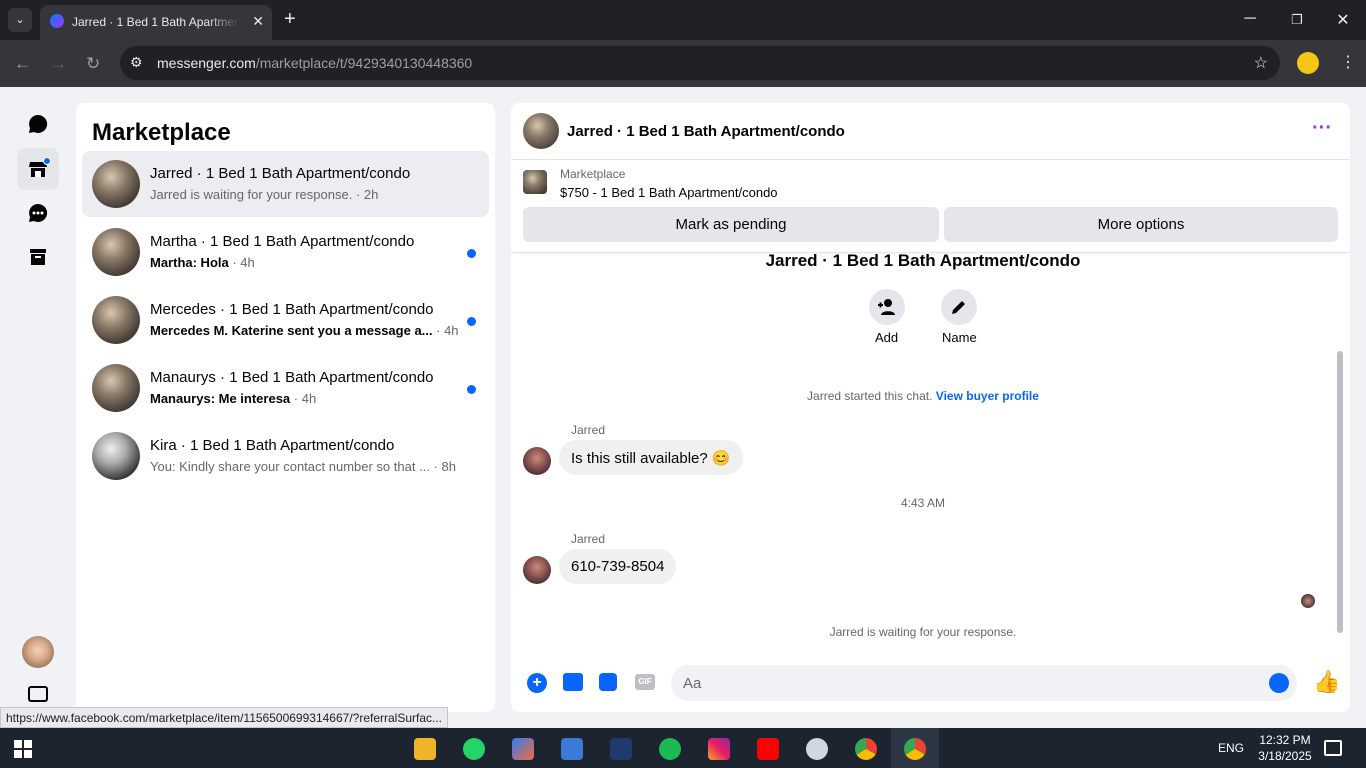 The image size is (1366, 768). I want to click on site-info-icon: ⚙, so click(136, 62).